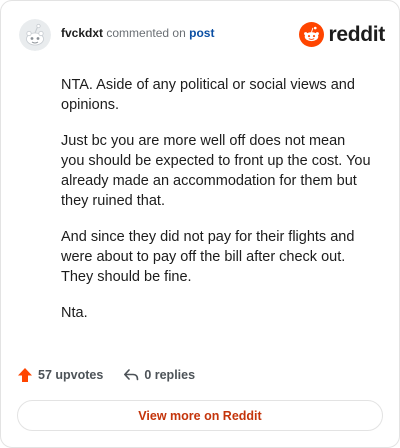 Image resolution: width=400 pixels, height=448 pixels. I want to click on upvote-button: 57 upvotes, so click(60, 375).